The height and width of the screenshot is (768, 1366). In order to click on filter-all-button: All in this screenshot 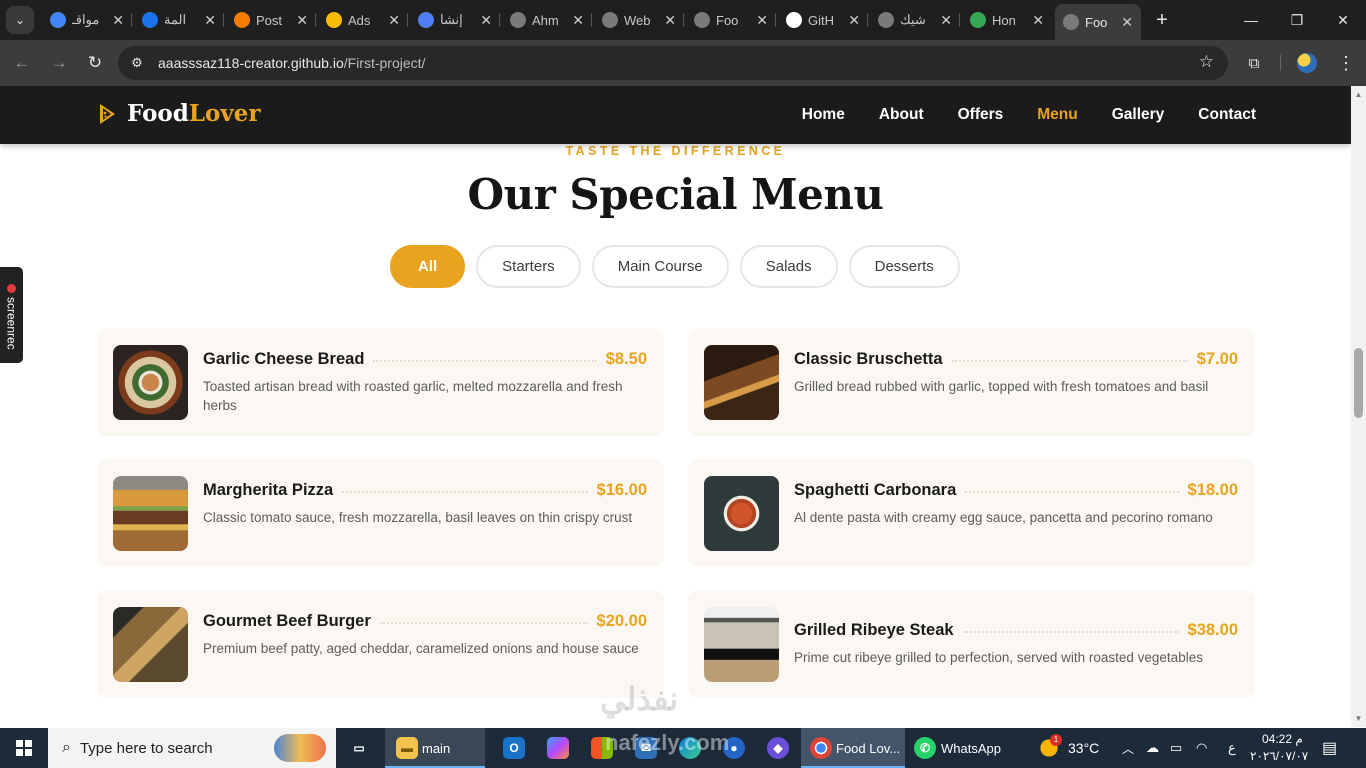, I will do `click(428, 266)`.